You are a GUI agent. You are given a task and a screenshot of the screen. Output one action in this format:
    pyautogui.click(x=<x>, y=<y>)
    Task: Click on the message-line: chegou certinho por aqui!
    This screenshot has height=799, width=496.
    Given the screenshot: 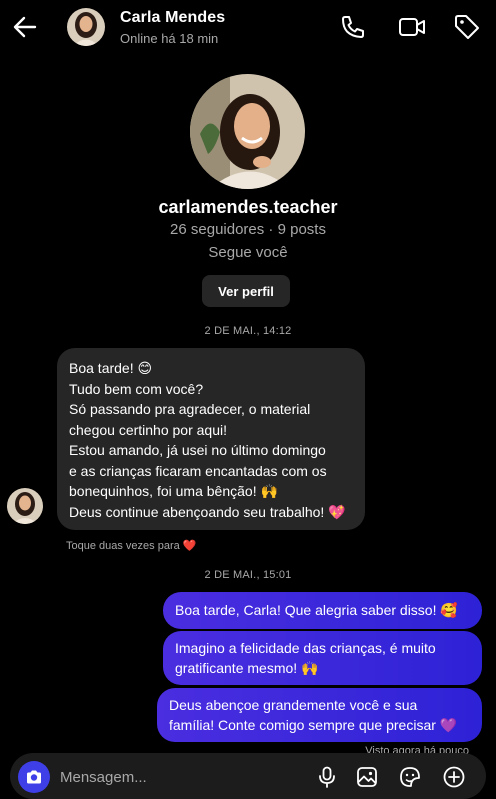 What is the action you would take?
    pyautogui.click(x=148, y=429)
    